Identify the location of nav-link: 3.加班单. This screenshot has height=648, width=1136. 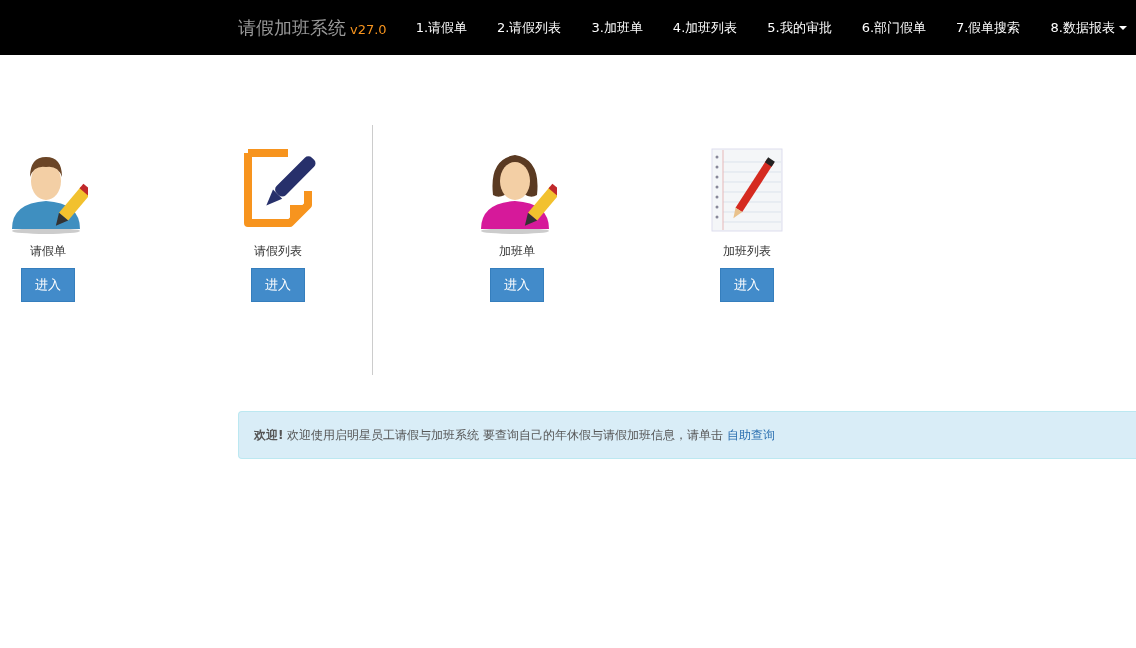
(617, 27).